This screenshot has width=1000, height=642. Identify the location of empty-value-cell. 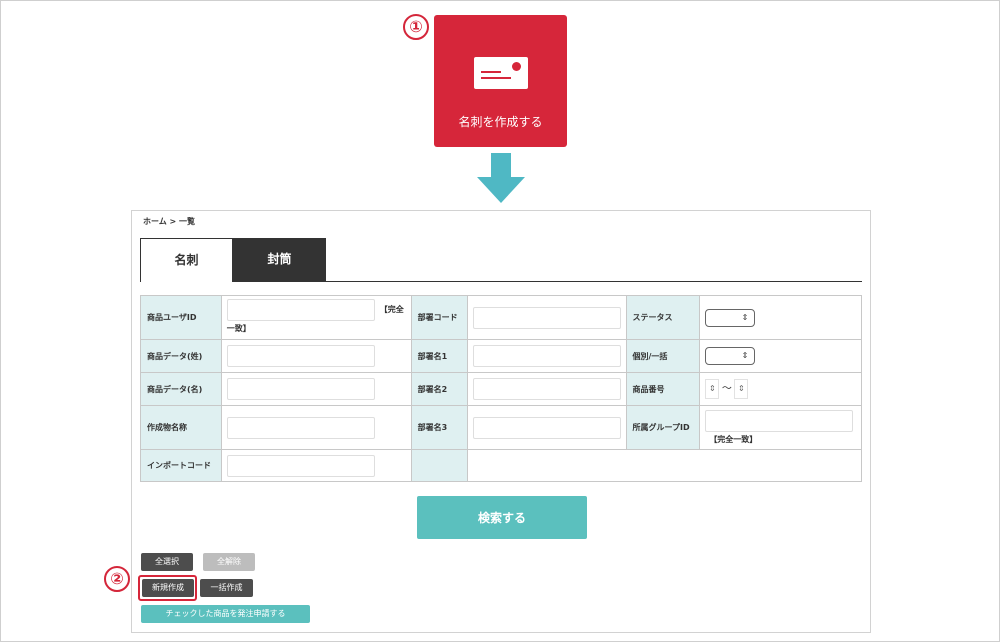
(664, 465).